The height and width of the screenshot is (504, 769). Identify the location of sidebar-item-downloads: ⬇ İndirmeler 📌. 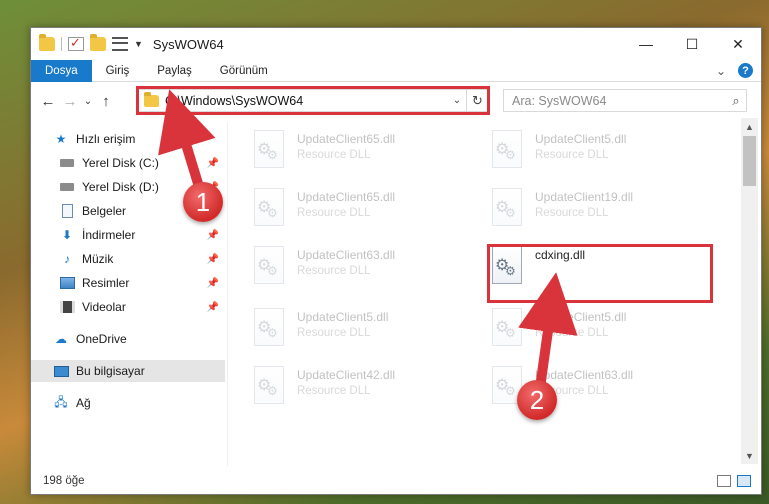
(128, 235).